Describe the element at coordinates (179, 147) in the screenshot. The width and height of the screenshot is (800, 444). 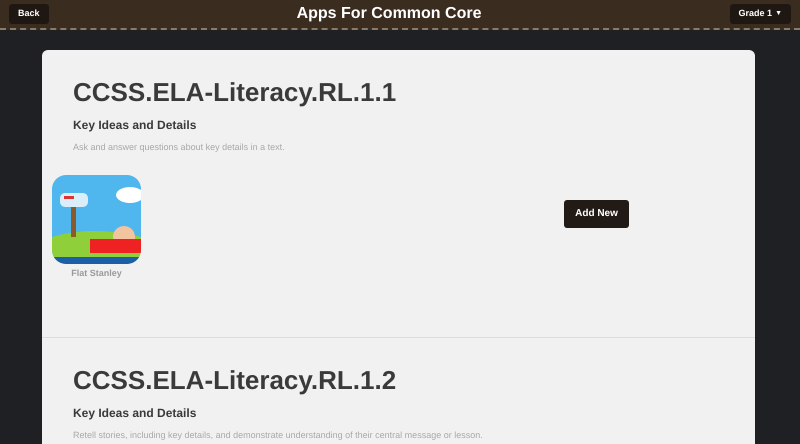
I see `standard-description: Ask and answer questions about key details in a text.` at that location.